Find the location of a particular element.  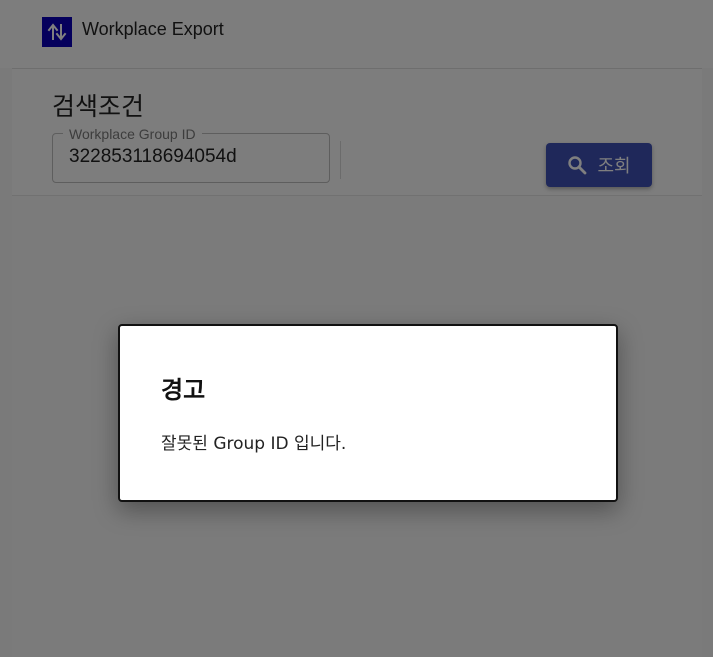

dialog-title: 경고 is located at coordinates (183, 390).